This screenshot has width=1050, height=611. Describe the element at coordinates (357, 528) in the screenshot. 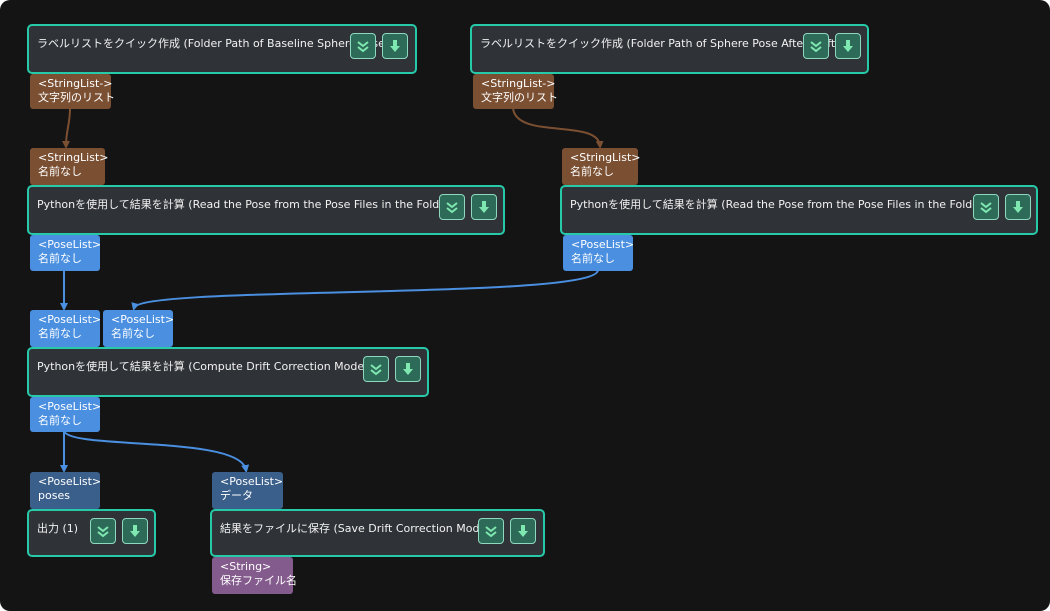

I see `node-title: 結果をファイルに保存 (Save Drift Correction Model)` at that location.